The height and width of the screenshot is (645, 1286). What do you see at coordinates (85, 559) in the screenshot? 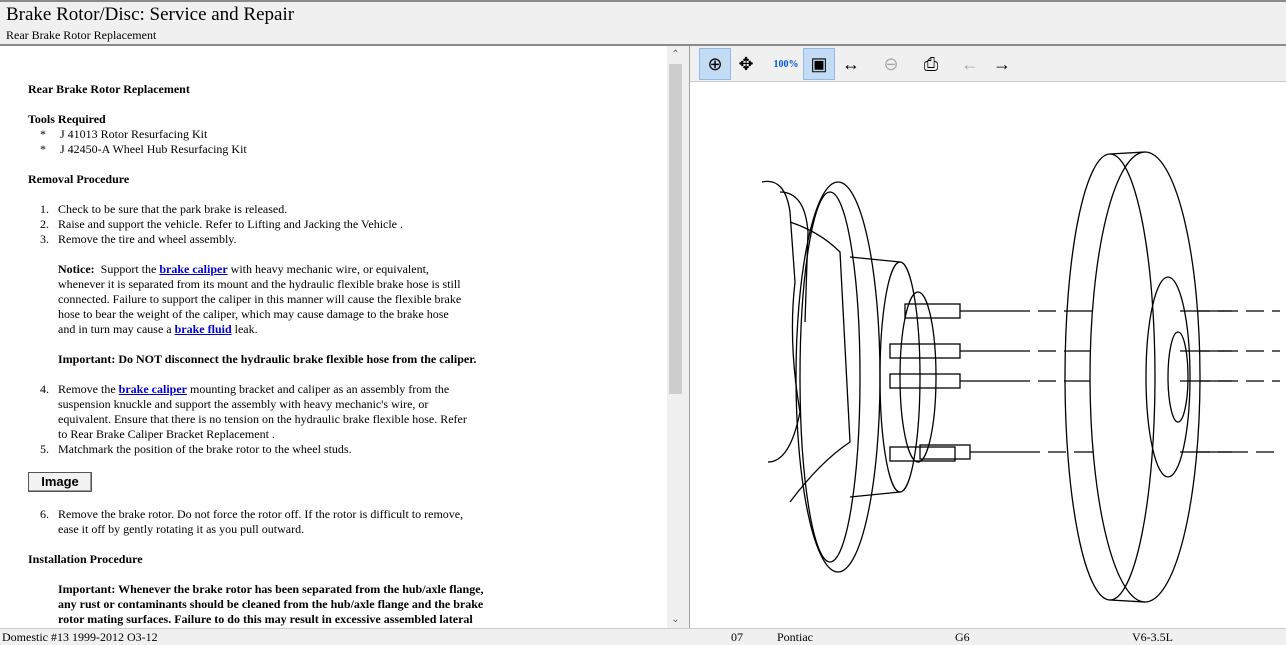
I see `install-heading: Installation Procedure` at bounding box center [85, 559].